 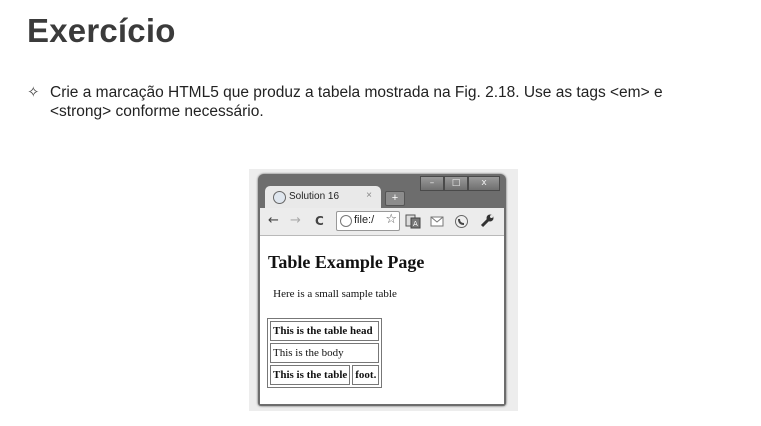 What do you see at coordinates (395, 198) in the screenshot?
I see `new-tab-button: +` at bounding box center [395, 198].